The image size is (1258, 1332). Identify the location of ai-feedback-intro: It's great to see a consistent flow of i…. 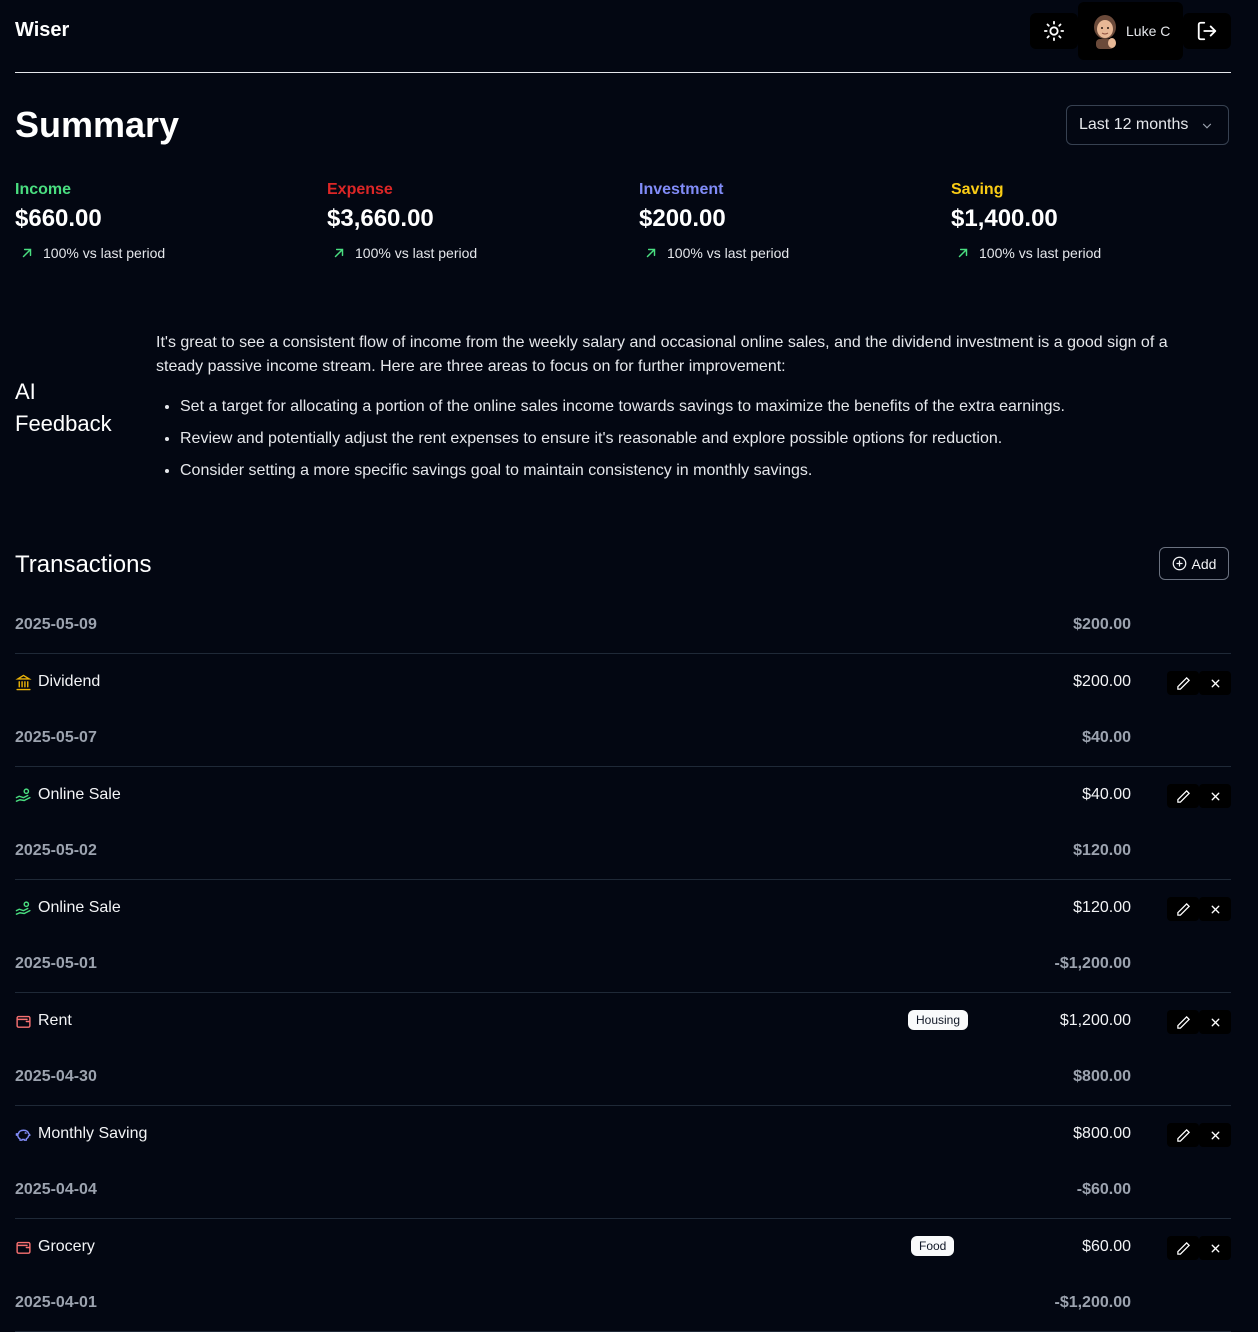
(662, 354).